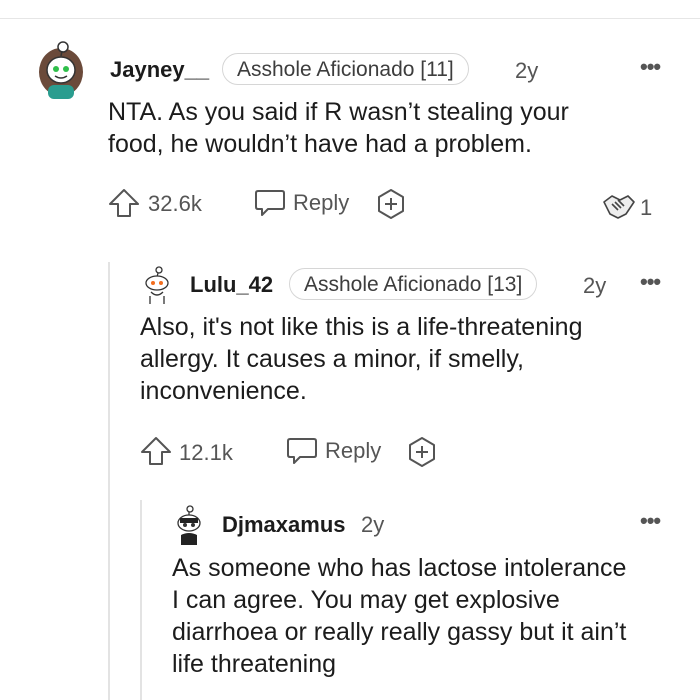  I want to click on award-count: 1, so click(646, 207).